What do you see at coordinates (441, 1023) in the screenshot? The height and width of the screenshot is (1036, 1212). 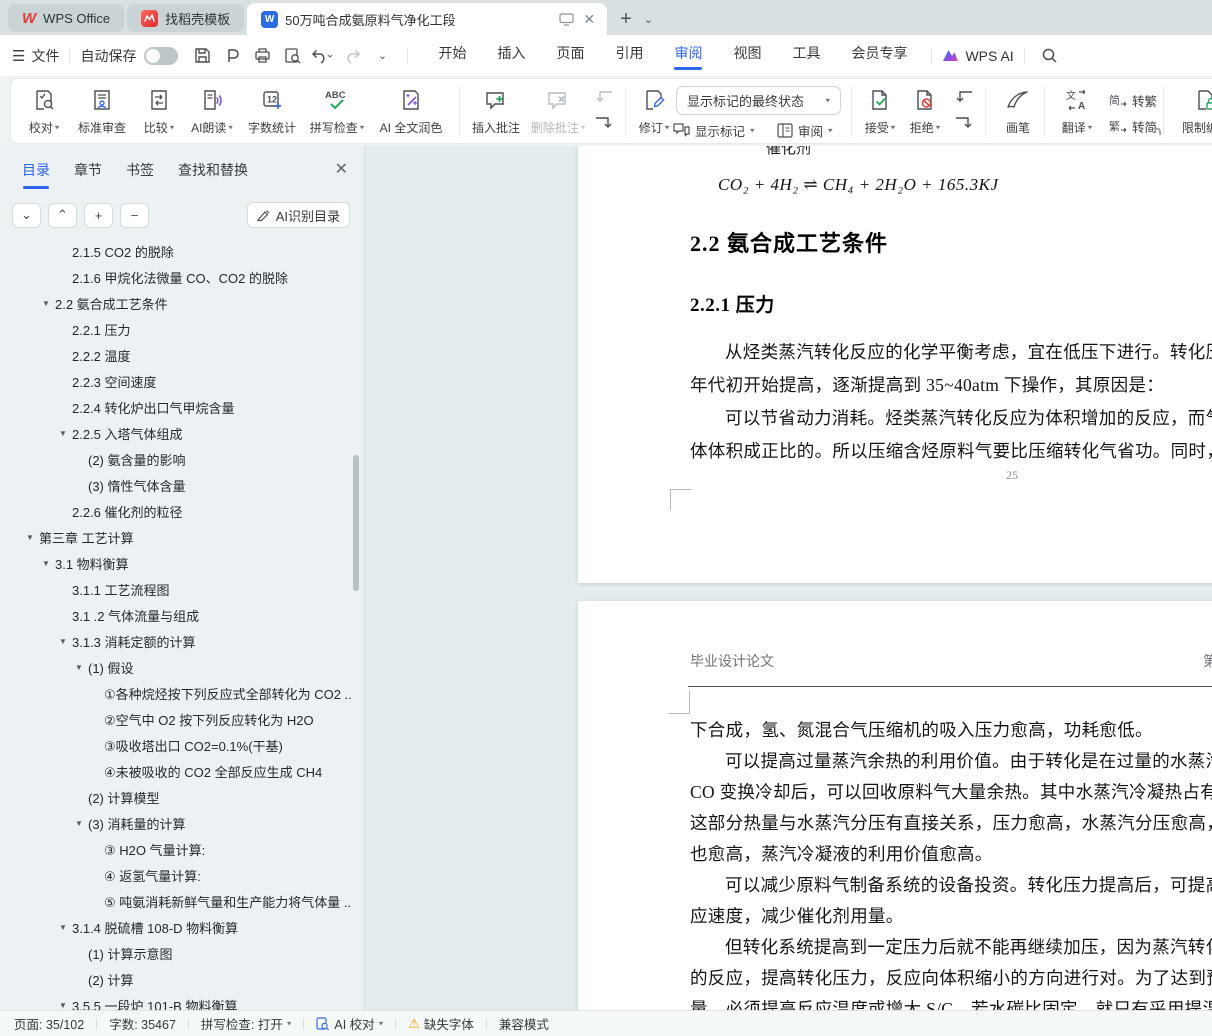 I see `missing-font-warning: ⚠ 缺失字体` at bounding box center [441, 1023].